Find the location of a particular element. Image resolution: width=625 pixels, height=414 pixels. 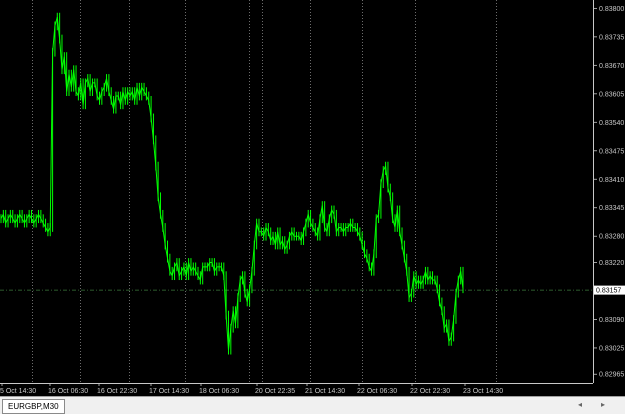

time-tick-label-1: 16 Oct 06:30 is located at coordinates (68, 391).